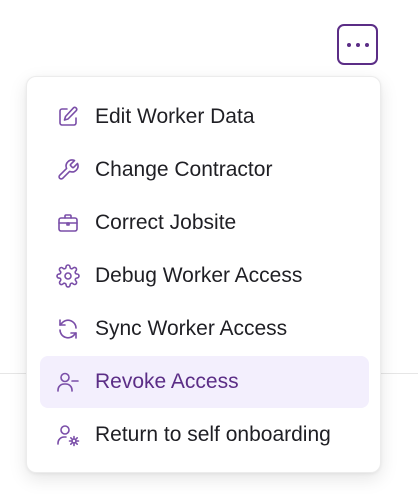 This screenshot has height=494, width=418. Describe the element at coordinates (199, 275) in the screenshot. I see `menu-item-label: Debug Worker Access` at that location.